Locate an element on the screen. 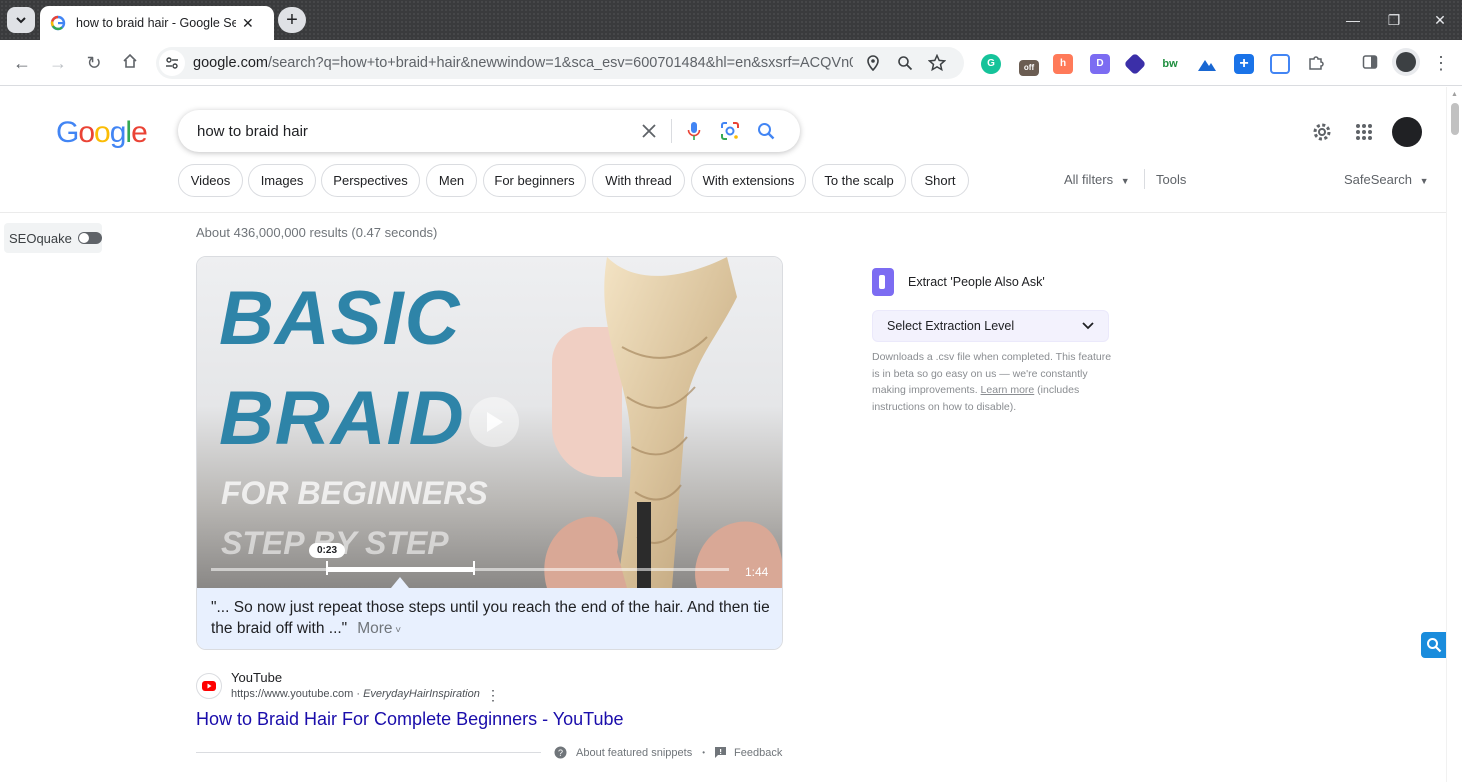 Image resolution: width=1462 pixels, height=782 pixels. side-panel-icon is located at coordinates (1370, 64).